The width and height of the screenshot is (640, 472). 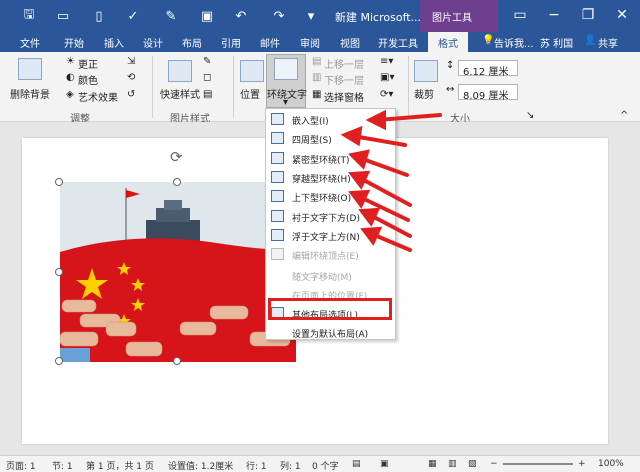 What do you see at coordinates (99, 16) in the screenshot?
I see `new-document-icon: ▯` at bounding box center [99, 16].